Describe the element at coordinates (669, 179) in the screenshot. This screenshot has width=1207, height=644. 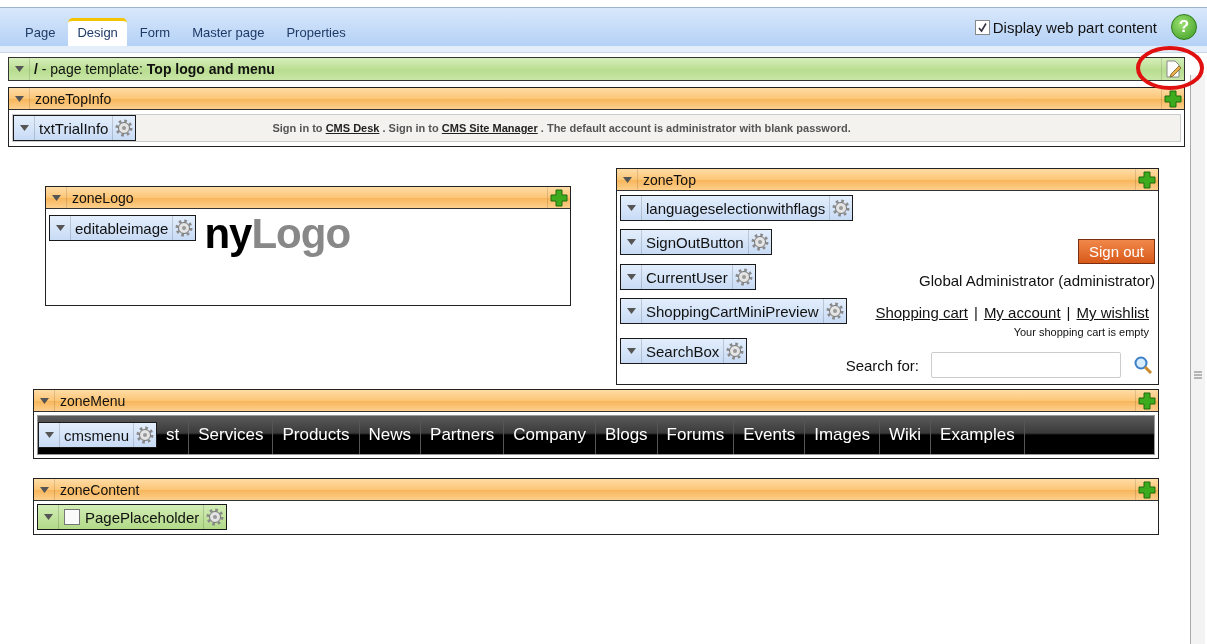
I see `zone-title: zoneTop` at that location.